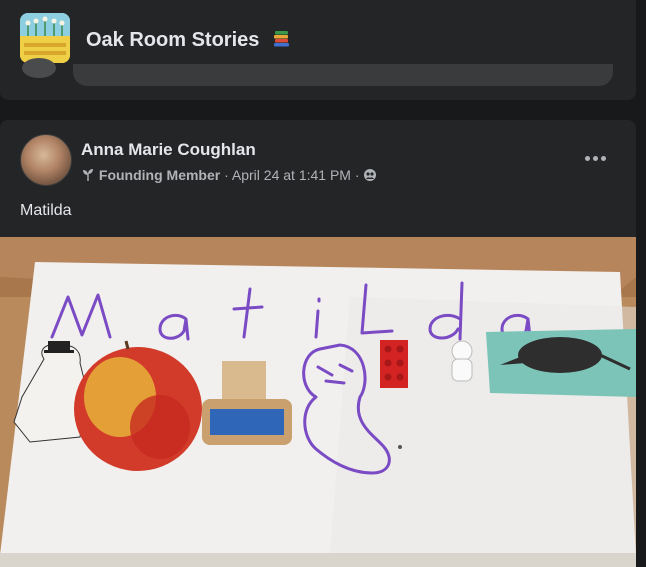  Describe the element at coordinates (462, 361) in the screenshot. I see `white-figurine` at that location.